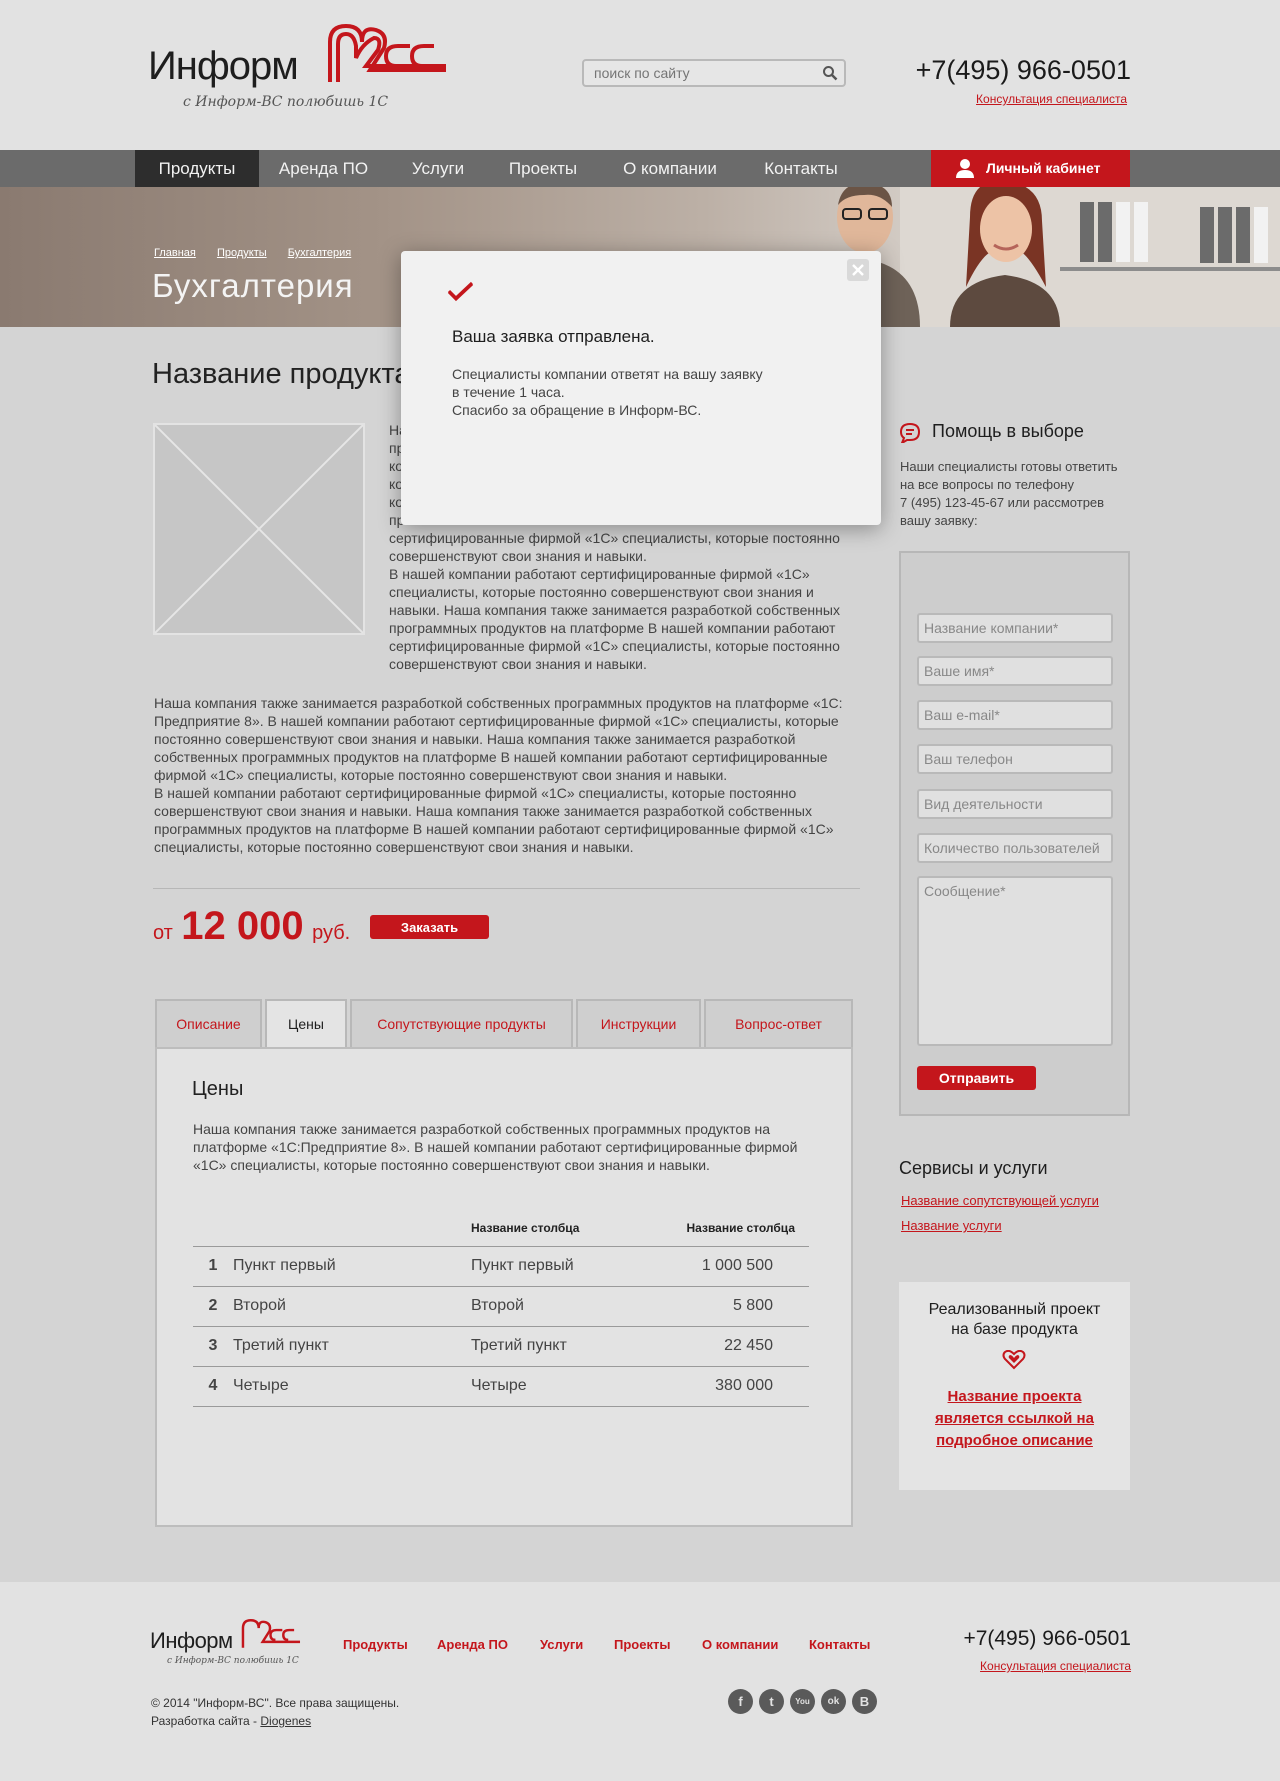  Describe the element at coordinates (839, 1644) in the screenshot. I see `footer-nav-contacts: Контакты` at that location.